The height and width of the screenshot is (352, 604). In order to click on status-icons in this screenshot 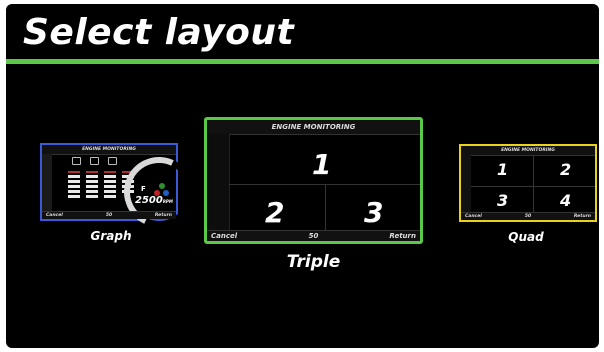, I will do `click(94, 161)`.